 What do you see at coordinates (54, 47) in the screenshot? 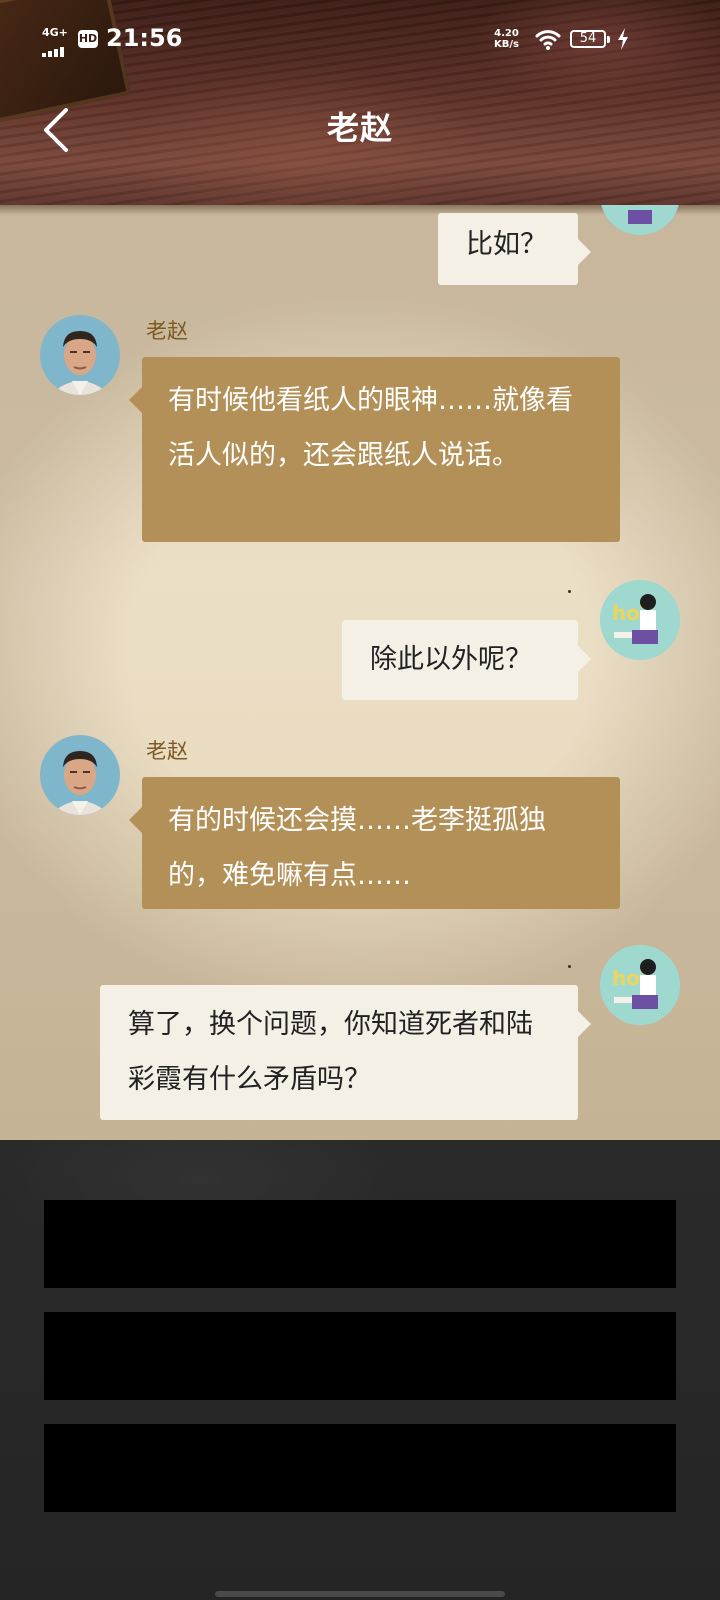
I see `signal-icon` at bounding box center [54, 47].